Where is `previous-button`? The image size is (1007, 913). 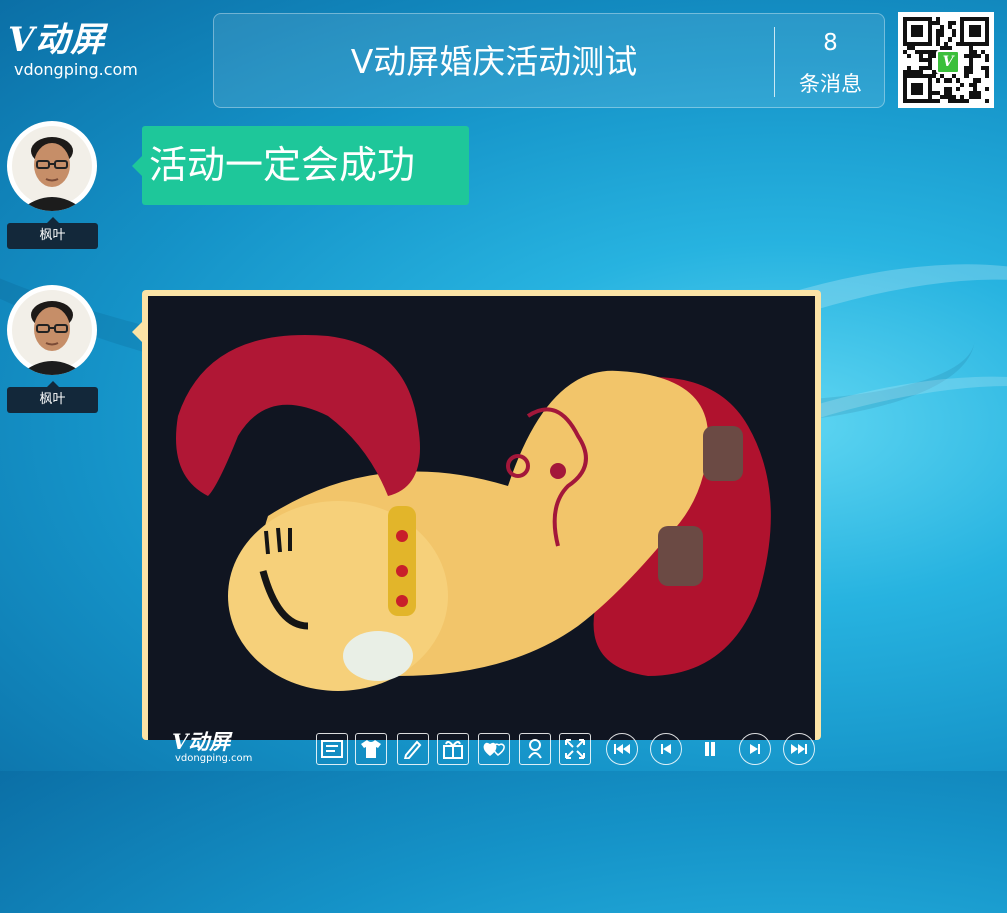
previous-button is located at coordinates (666, 749).